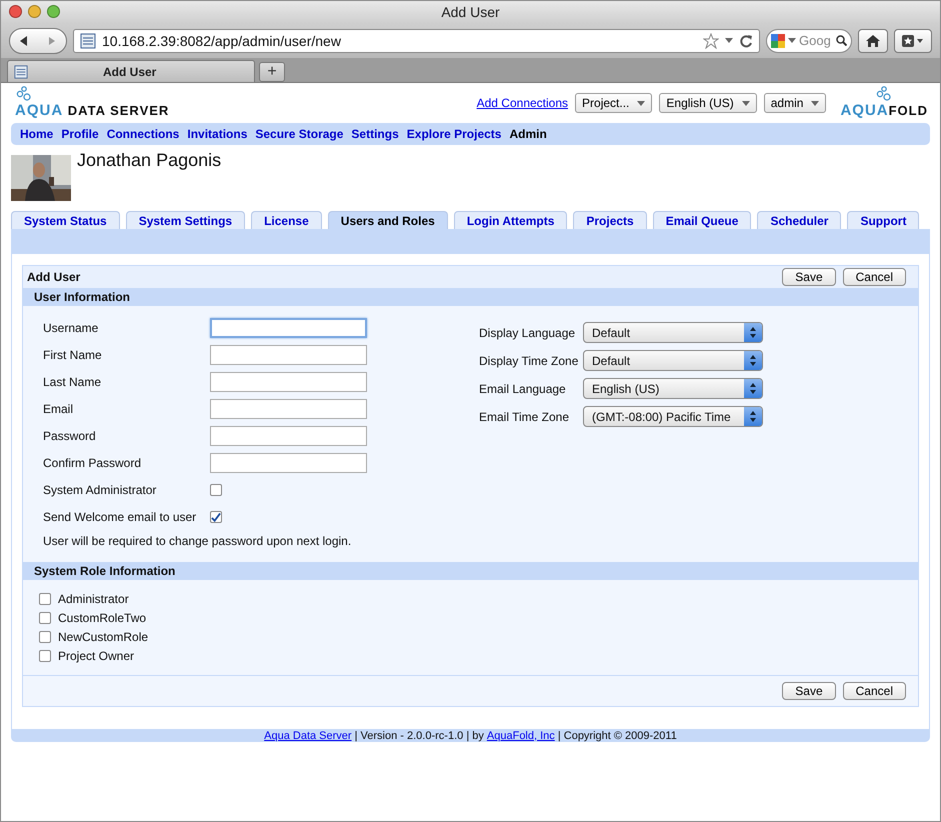  Describe the element at coordinates (470, 12) in the screenshot. I see `window-title: Add User` at that location.